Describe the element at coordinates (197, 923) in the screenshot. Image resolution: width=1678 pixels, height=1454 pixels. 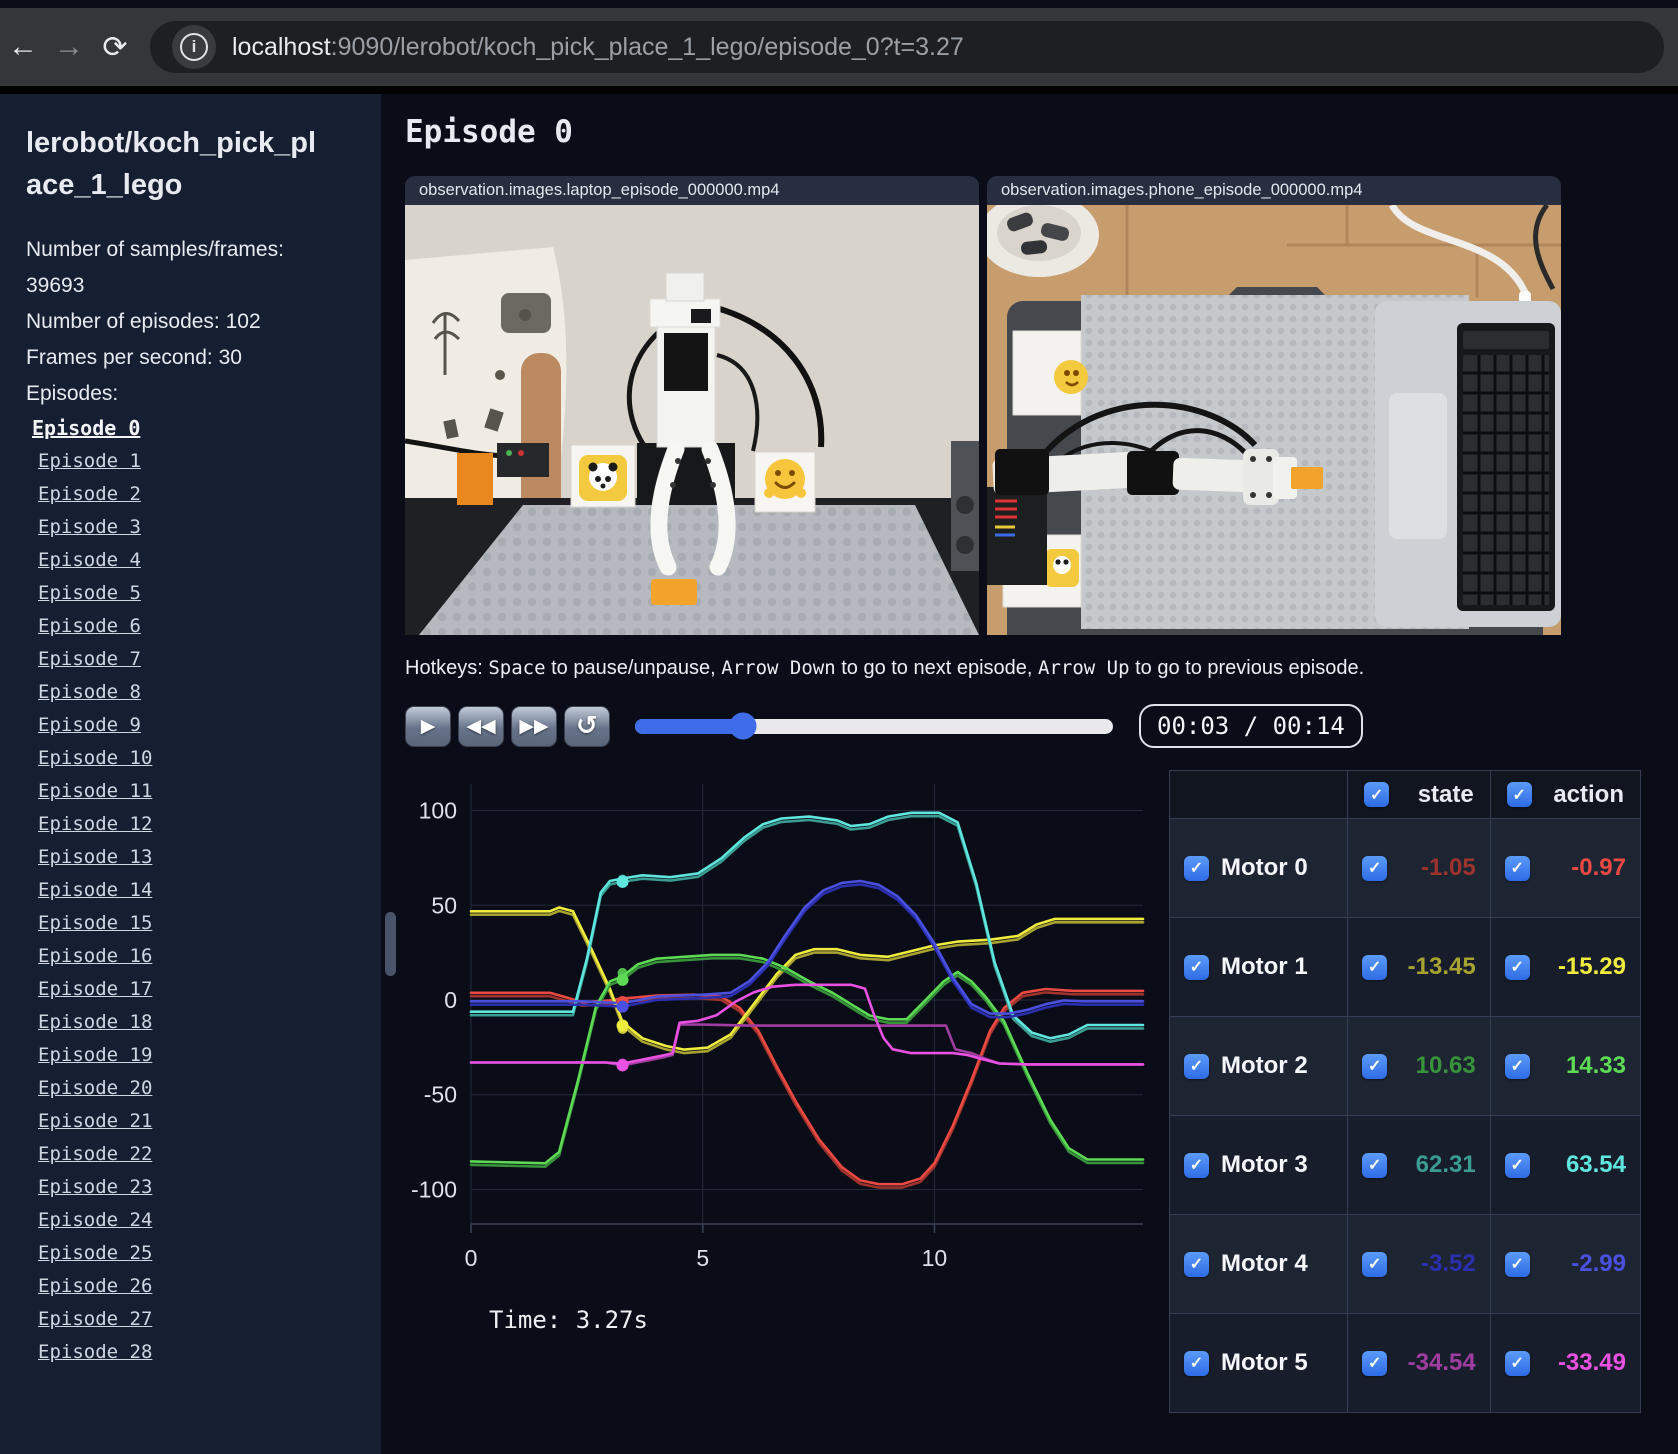
I see `sidebar-item-episode-15: Episode 15` at that location.